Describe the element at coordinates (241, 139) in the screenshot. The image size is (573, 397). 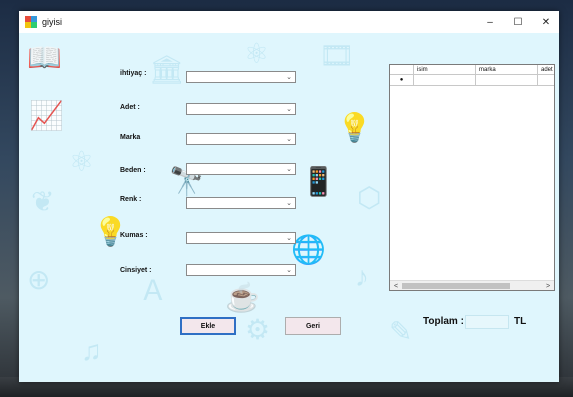
I see `marka-dropdown: ⌄` at that location.